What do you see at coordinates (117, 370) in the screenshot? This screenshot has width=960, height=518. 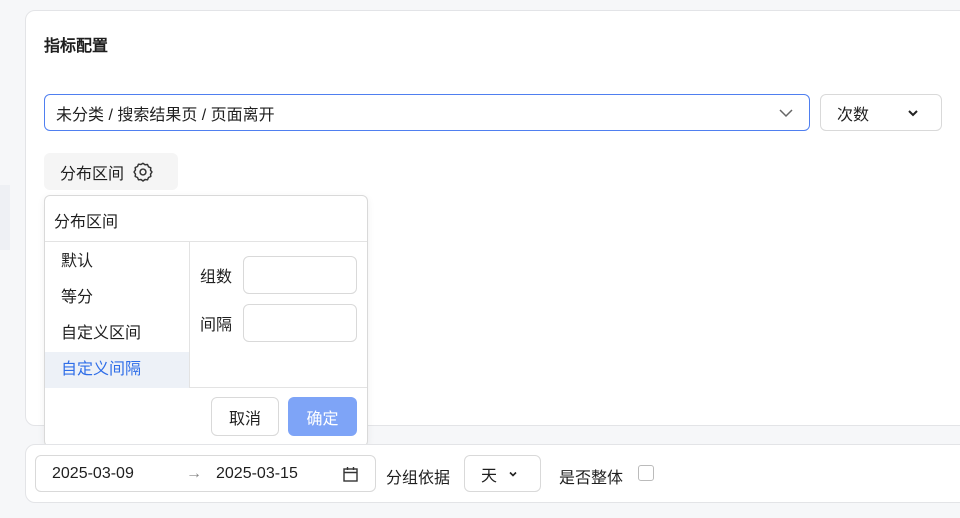 I see `option-custom-interval: 自定义间隔` at bounding box center [117, 370].